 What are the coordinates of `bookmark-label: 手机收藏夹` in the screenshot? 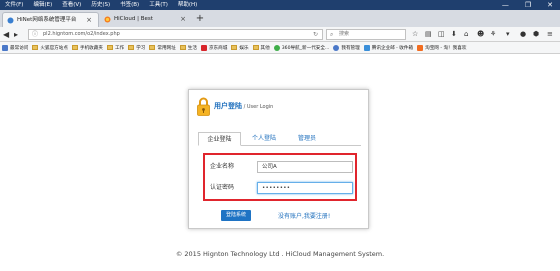 It's located at (91, 48).